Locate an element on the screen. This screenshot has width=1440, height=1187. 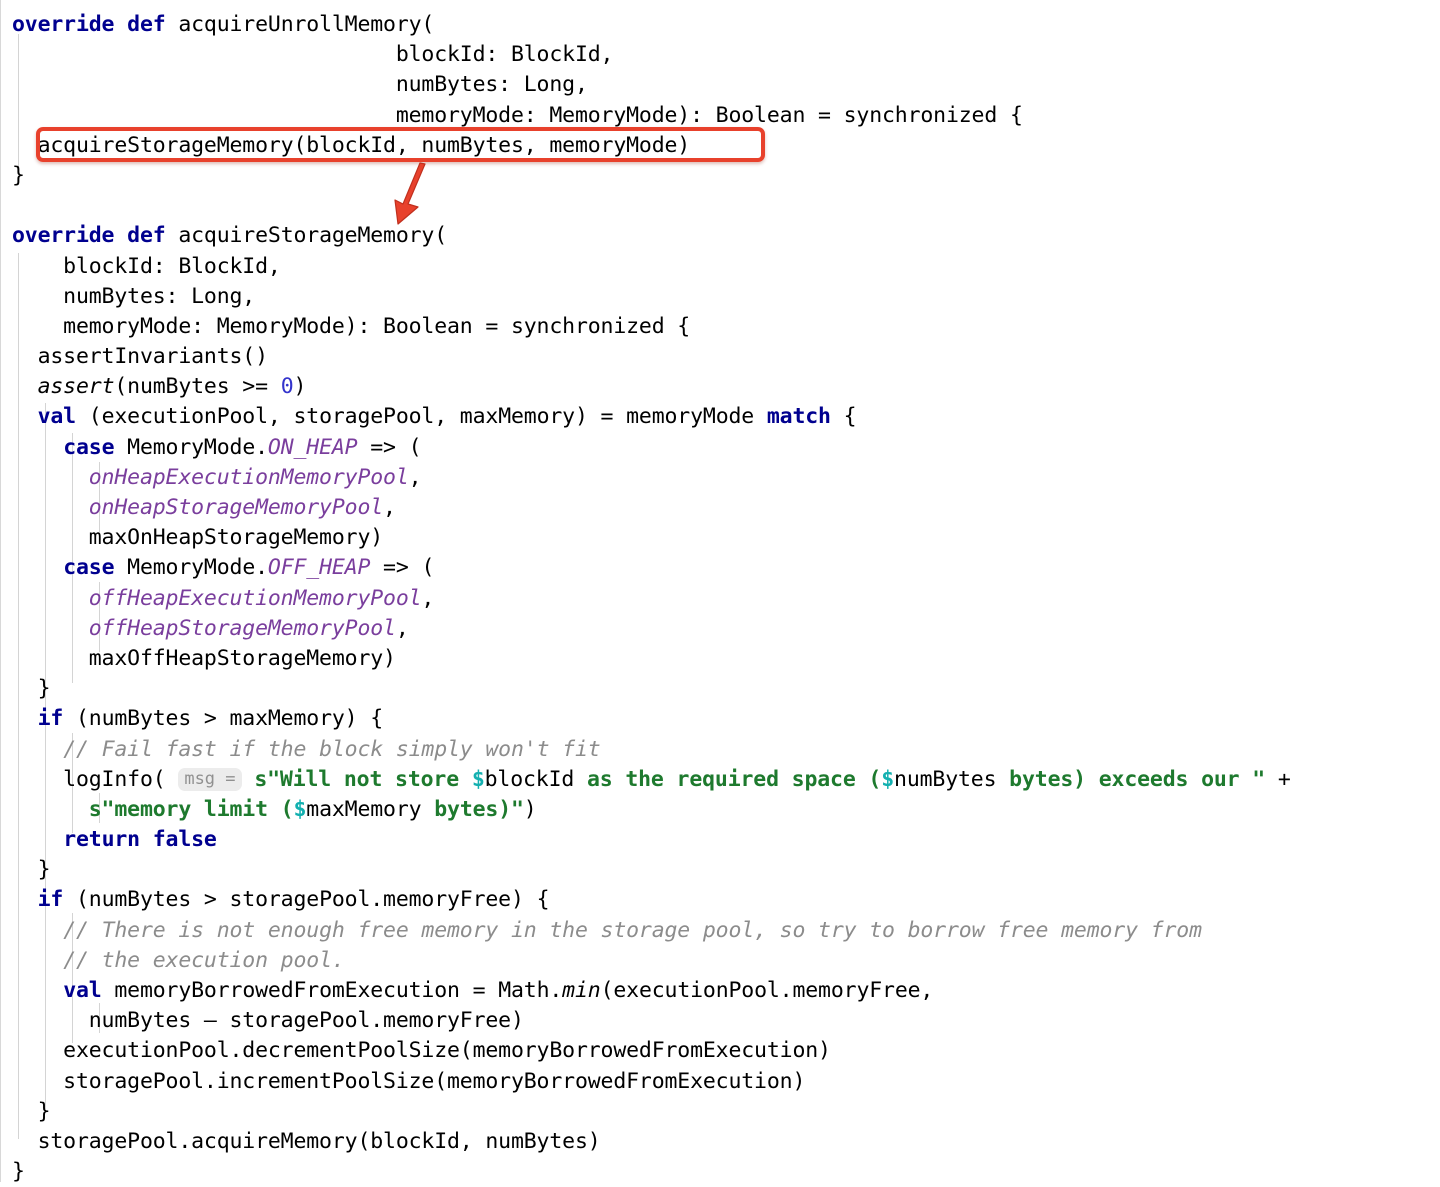
code-line is located at coordinates (726, 206).